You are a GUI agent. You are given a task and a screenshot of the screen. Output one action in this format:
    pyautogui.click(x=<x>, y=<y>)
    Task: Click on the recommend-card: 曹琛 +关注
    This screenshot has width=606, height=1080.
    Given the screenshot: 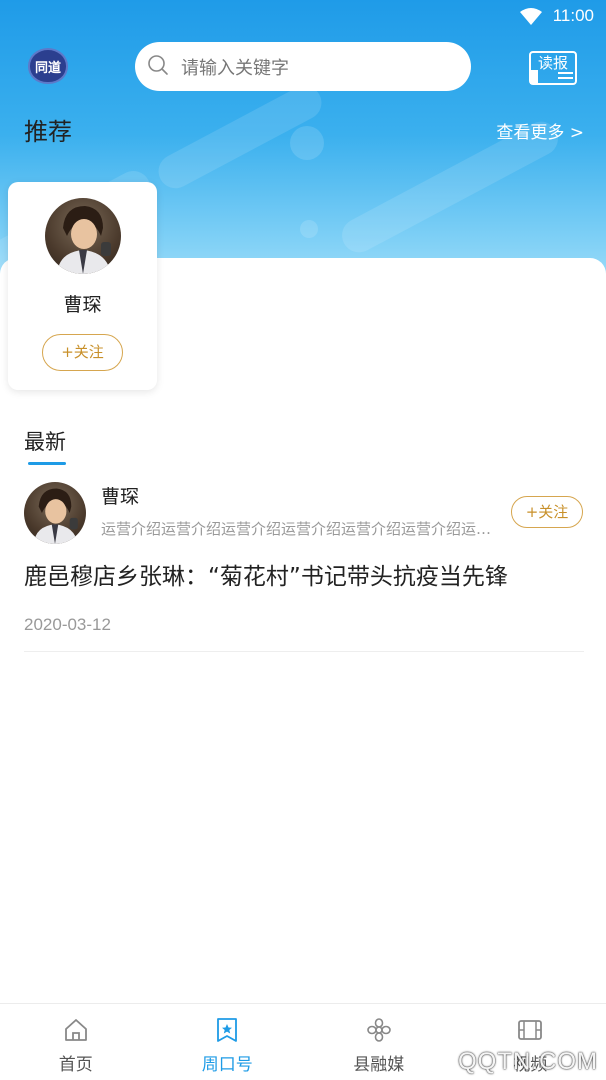 What is the action you would take?
    pyautogui.click(x=82, y=286)
    